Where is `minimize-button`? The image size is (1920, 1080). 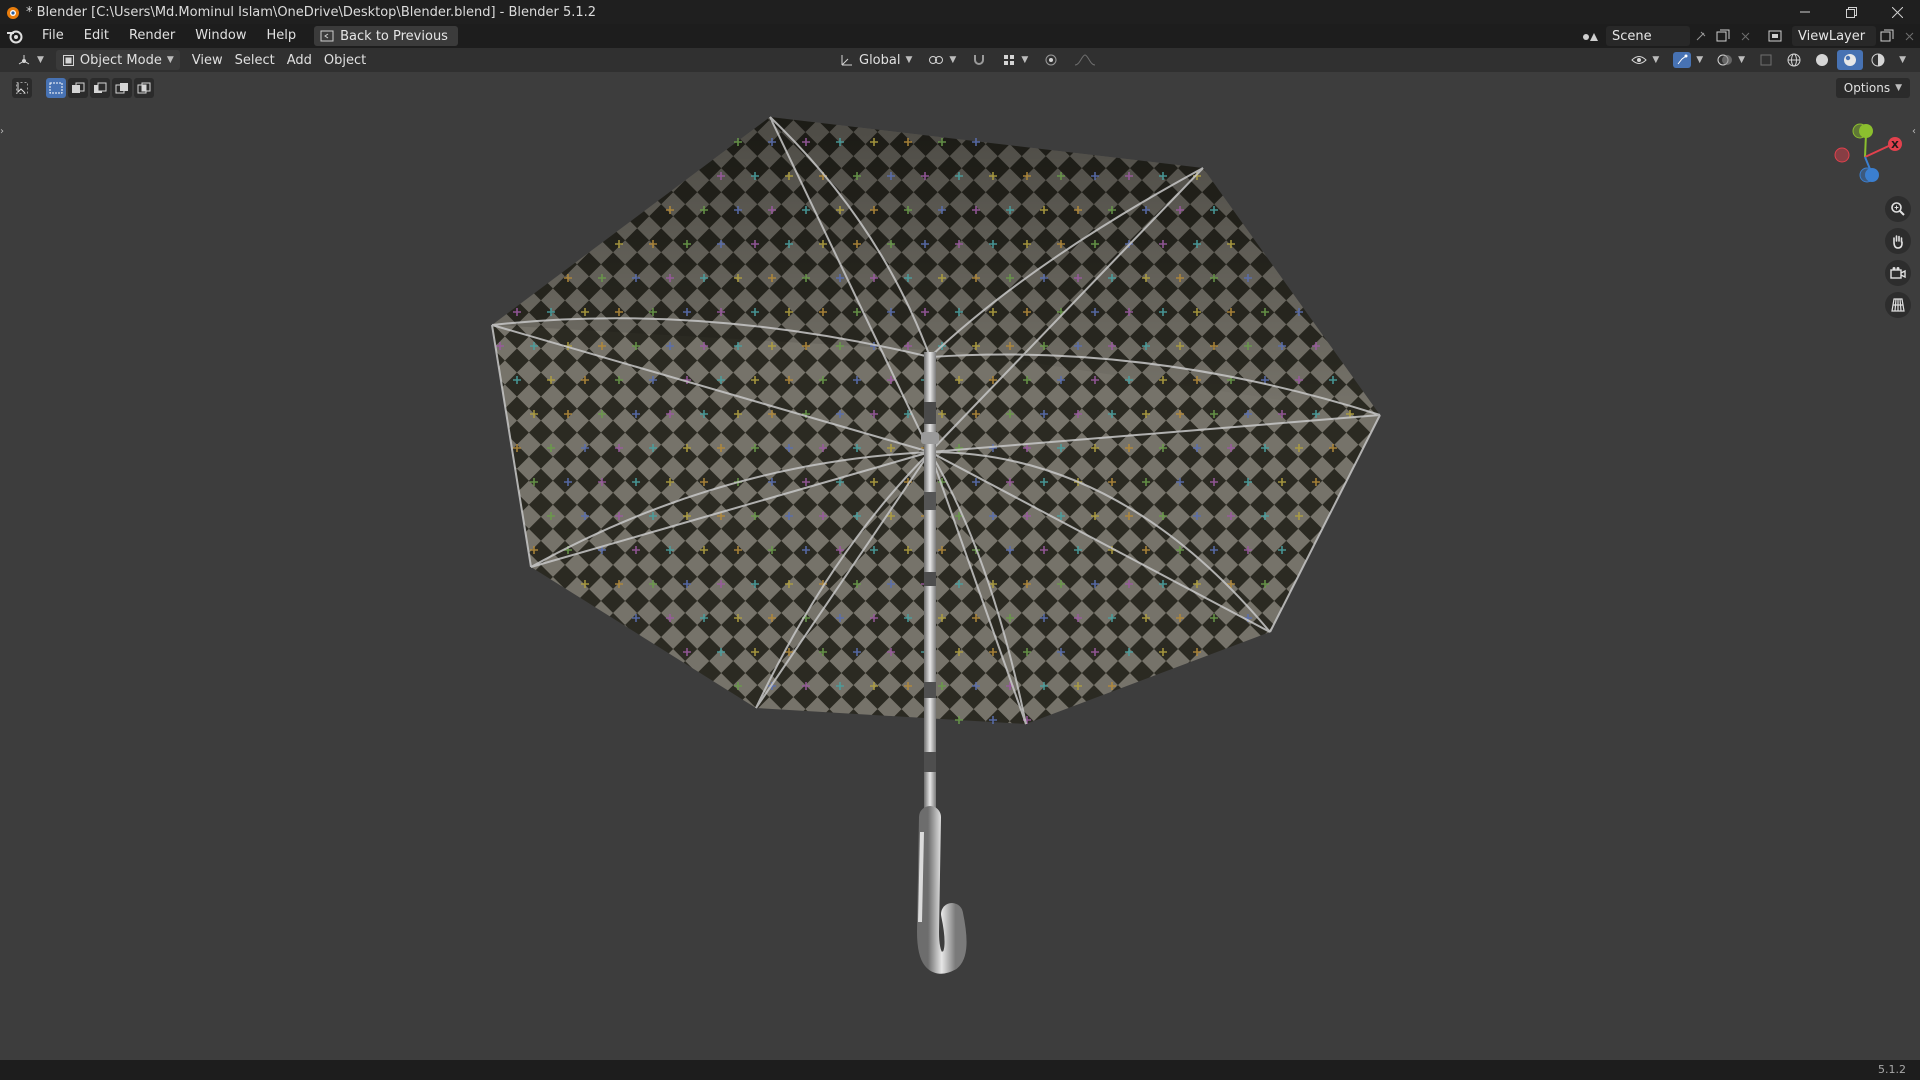
minimize-button is located at coordinates (1805, 12).